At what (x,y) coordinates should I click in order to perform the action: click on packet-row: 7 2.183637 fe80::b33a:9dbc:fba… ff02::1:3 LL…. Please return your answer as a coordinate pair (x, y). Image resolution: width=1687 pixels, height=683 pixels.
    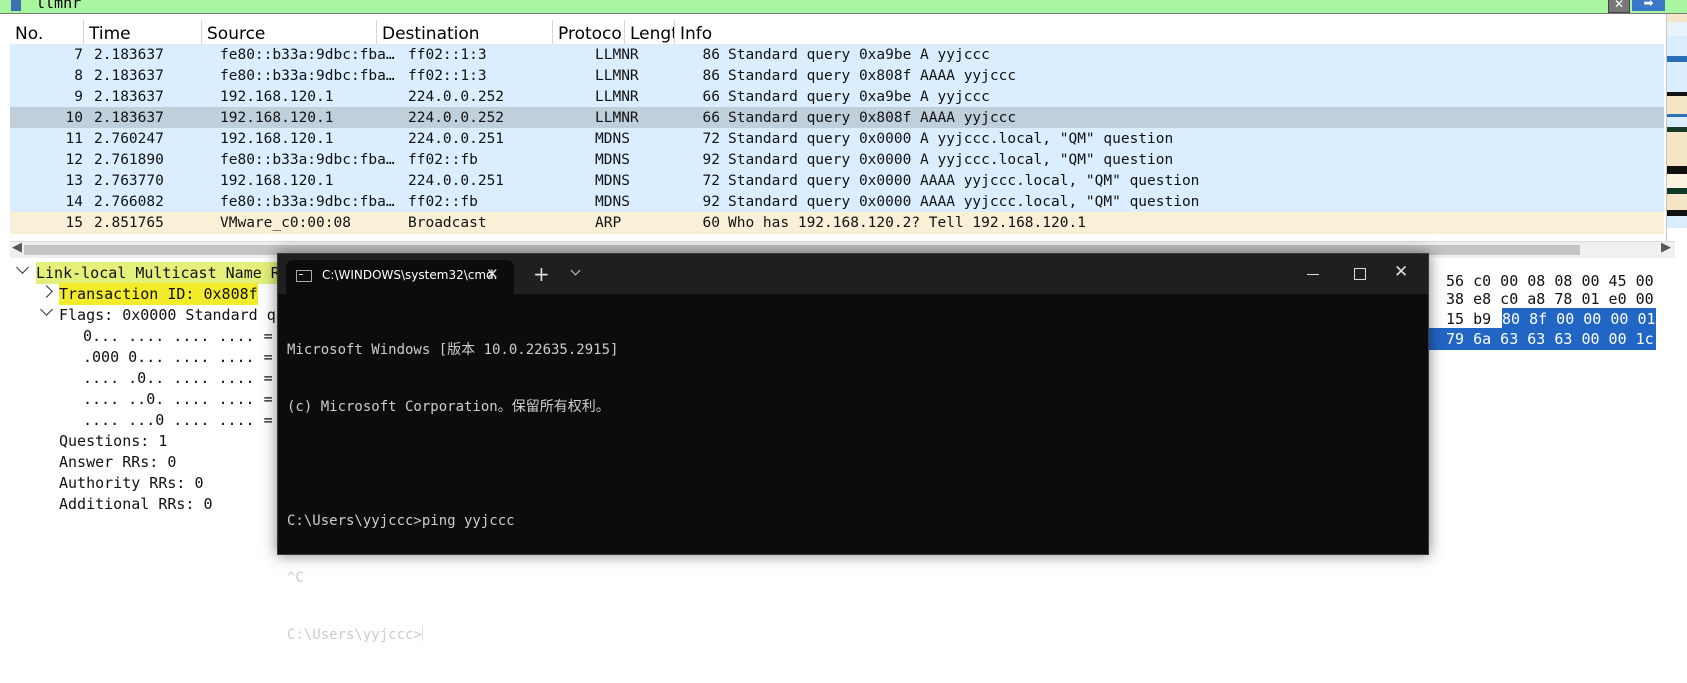
    Looking at the image, I should click on (837, 55).